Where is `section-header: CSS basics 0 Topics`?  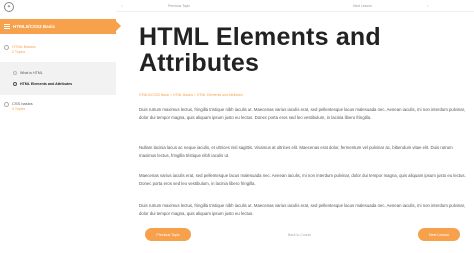 section-header: CSS basics 0 Topics is located at coordinates (58, 106).